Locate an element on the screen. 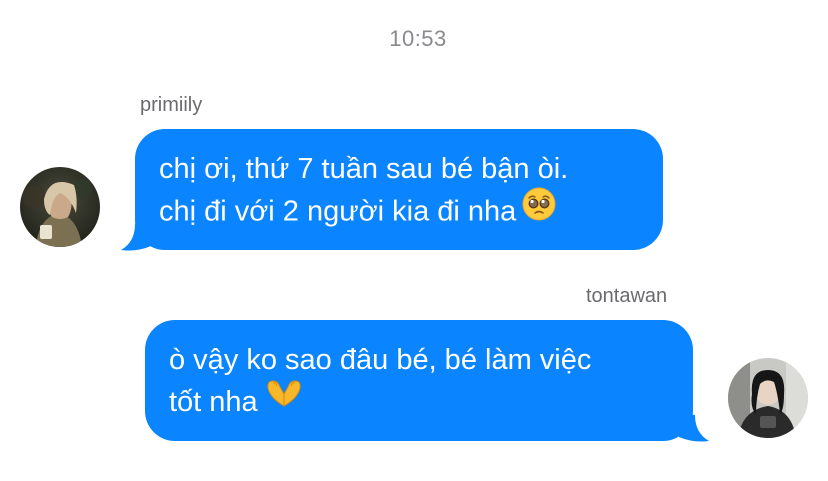 The image size is (828, 481). message-line: chị ơi, thứ 7 tuần sau bé bận òi. is located at coordinates (364, 169).